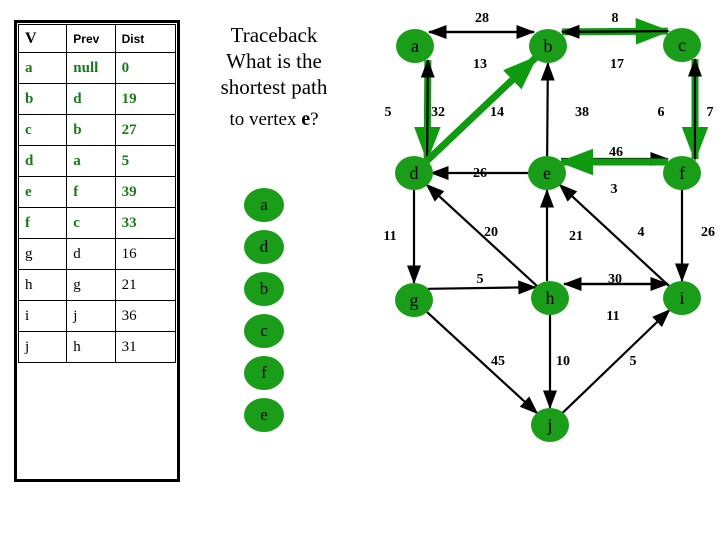  I want to click on table-row: g d 16, so click(97, 254).